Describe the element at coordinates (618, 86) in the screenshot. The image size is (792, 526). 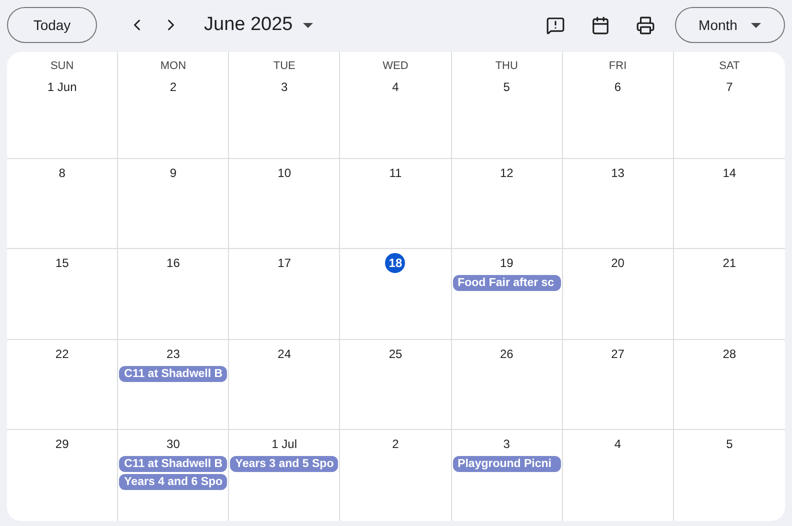
I see `date-number: 6` at that location.